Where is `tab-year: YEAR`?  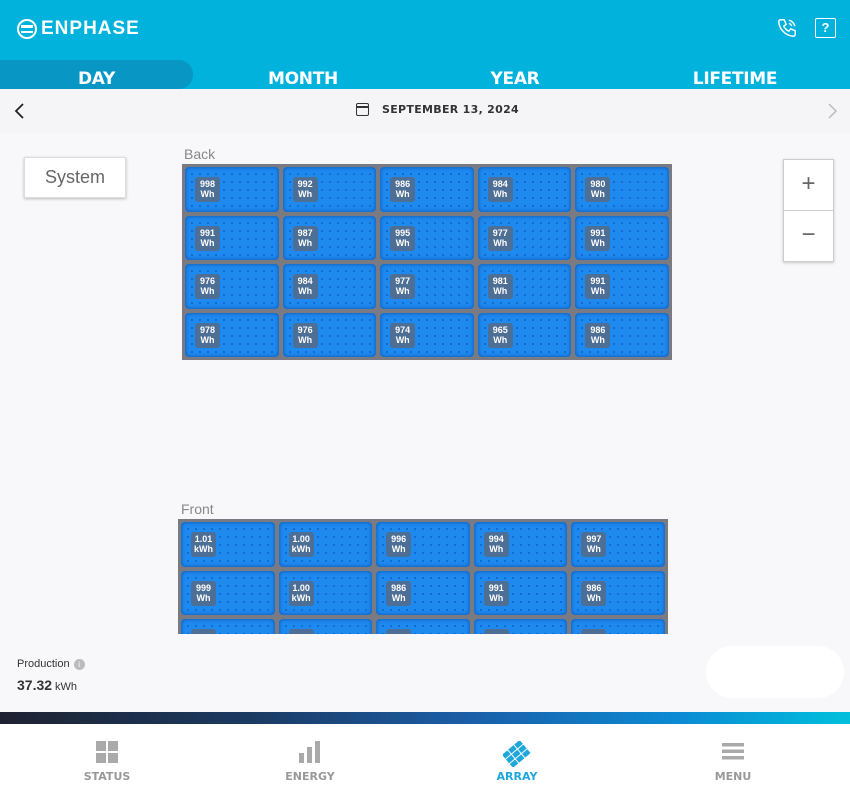
tab-year: YEAR is located at coordinates (515, 74).